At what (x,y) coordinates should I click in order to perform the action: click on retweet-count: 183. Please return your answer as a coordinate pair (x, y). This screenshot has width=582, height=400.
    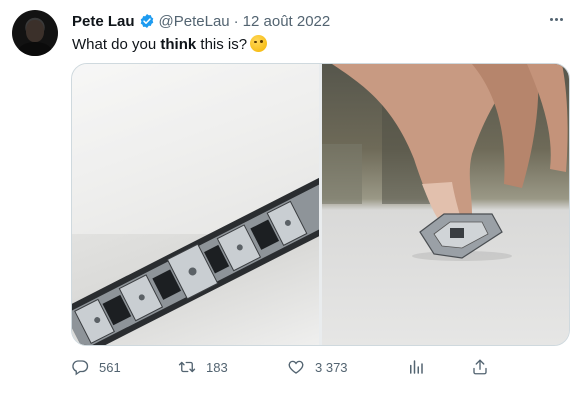
    Looking at the image, I should click on (217, 367).